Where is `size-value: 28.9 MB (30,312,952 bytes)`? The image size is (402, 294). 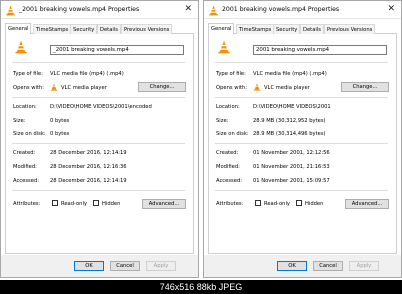 size-value: 28.9 MB (30,312,952 bytes) is located at coordinates (289, 121).